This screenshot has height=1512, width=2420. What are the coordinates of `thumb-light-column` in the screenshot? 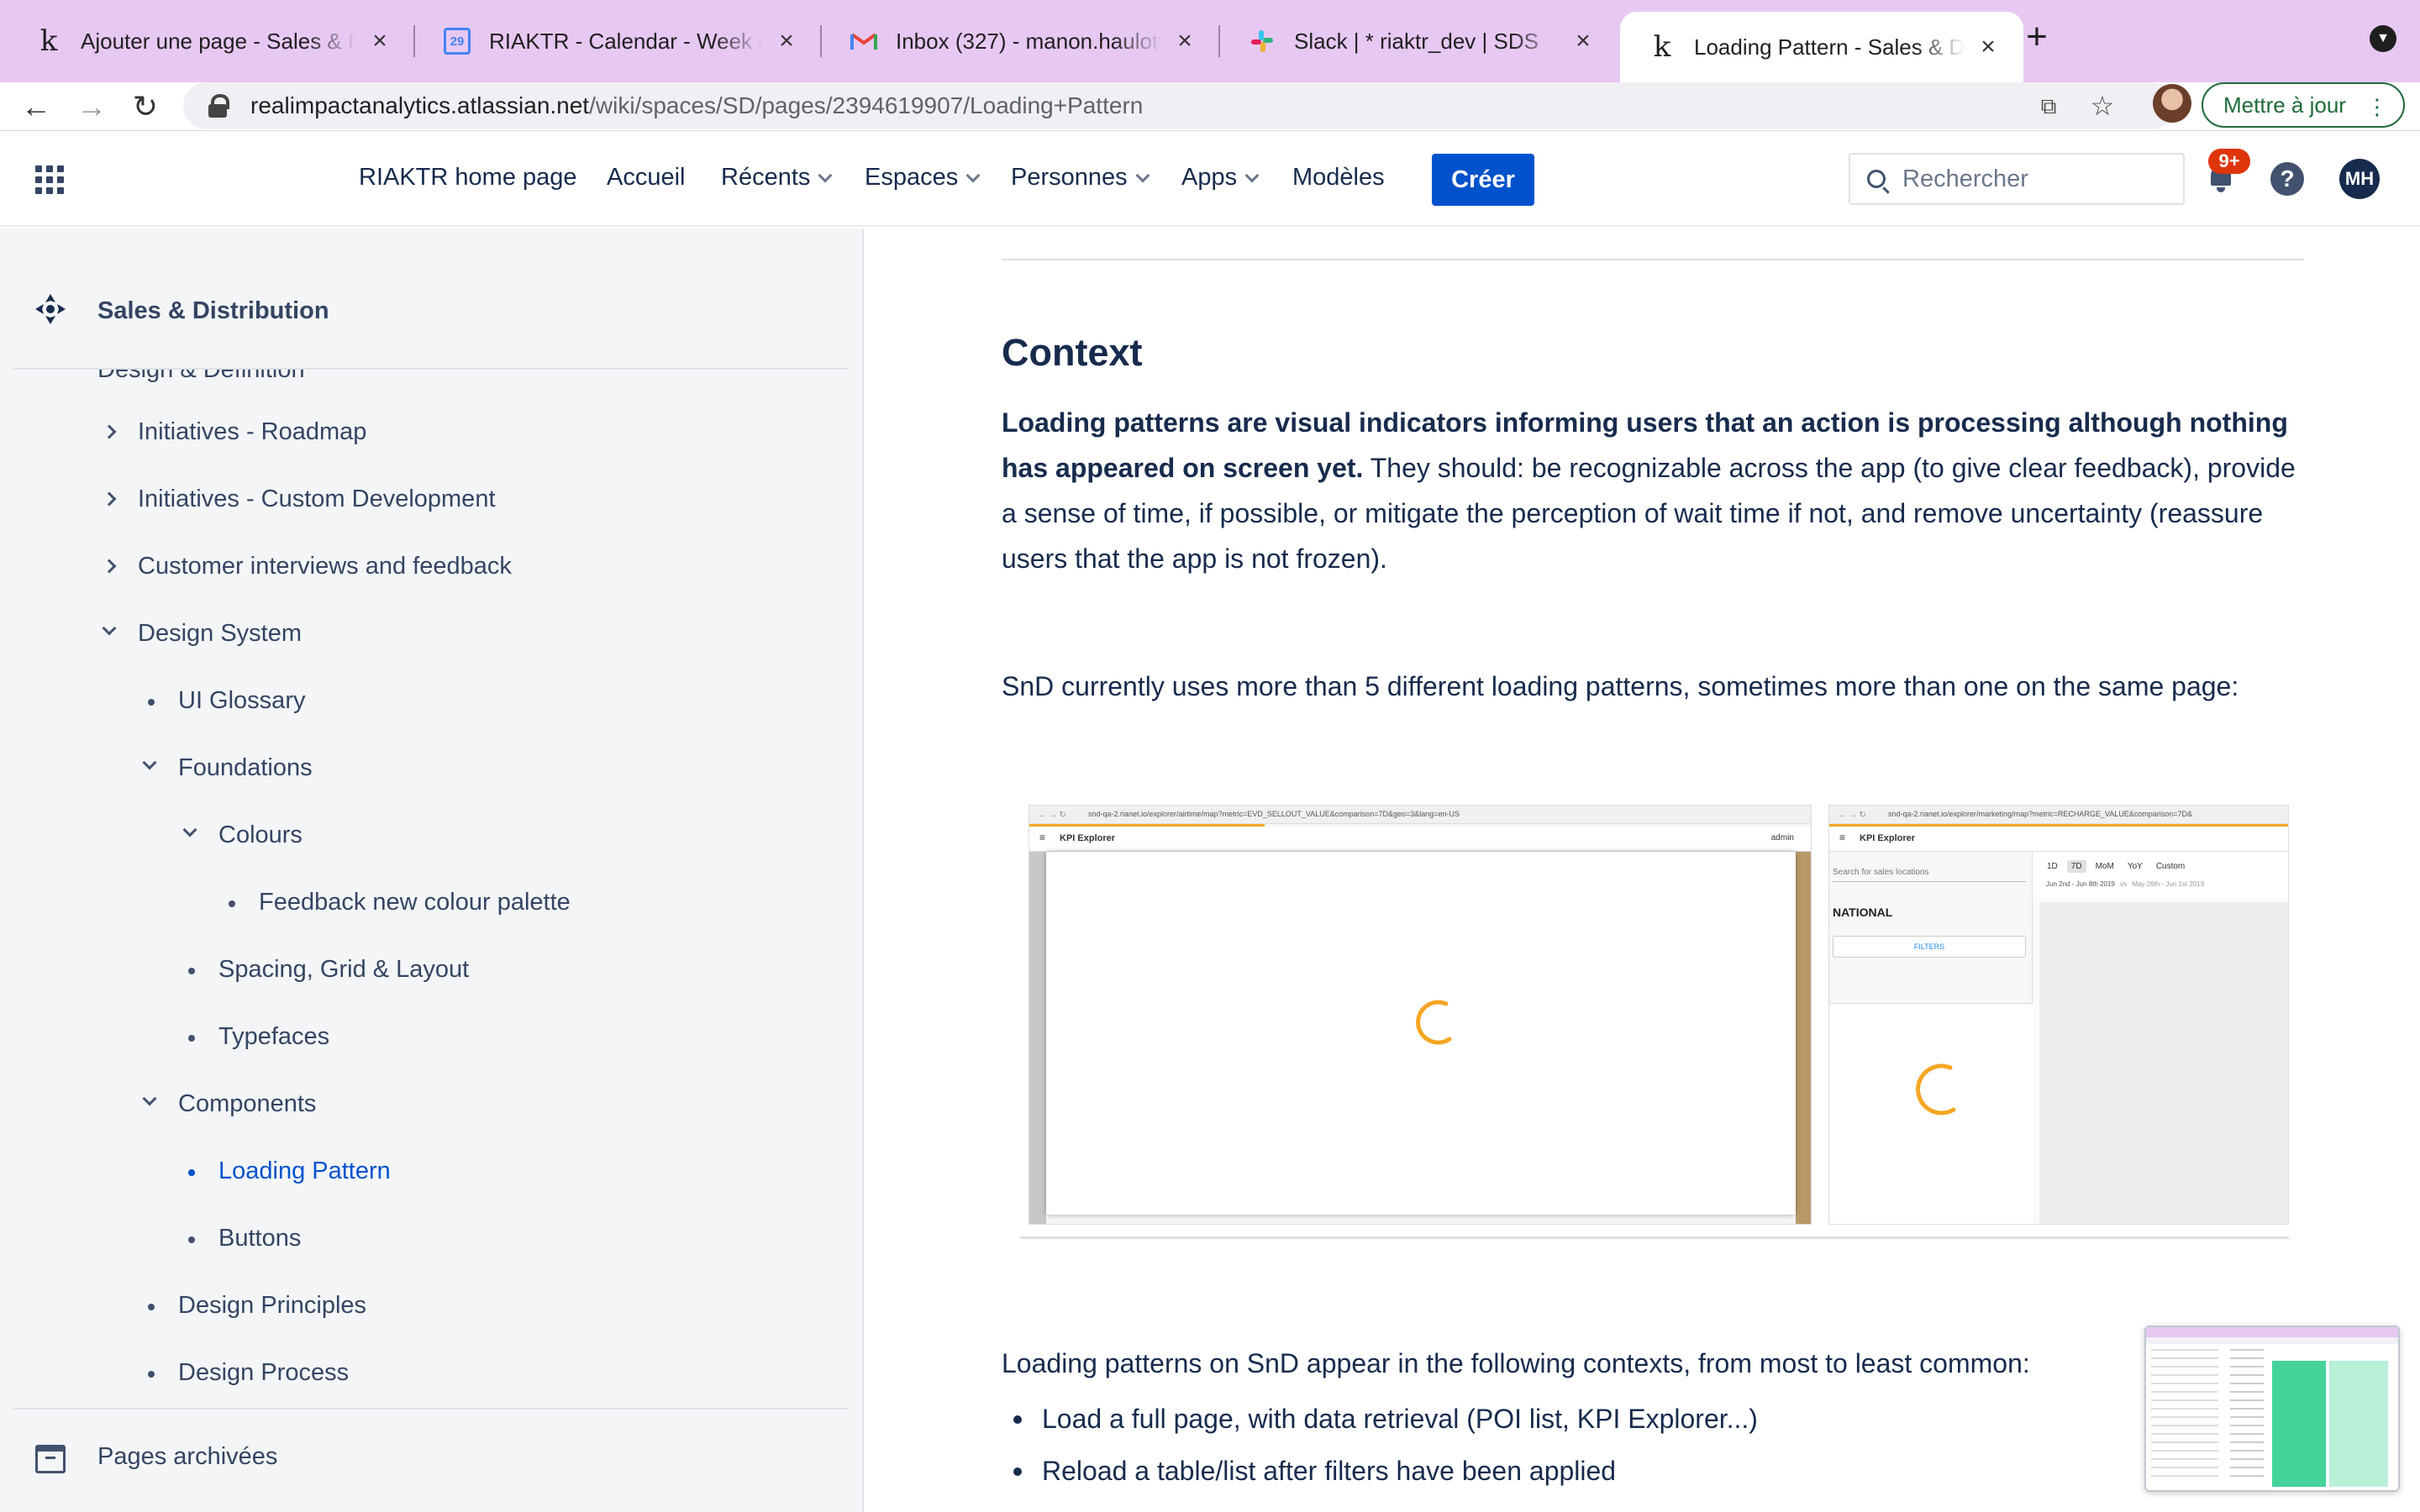 It's located at (2358, 1424).